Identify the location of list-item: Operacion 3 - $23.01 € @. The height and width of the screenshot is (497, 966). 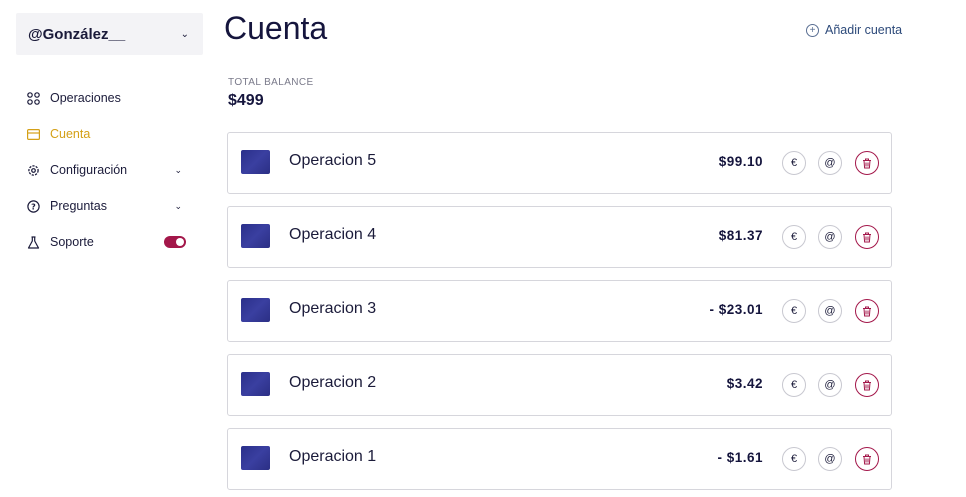
(559, 311).